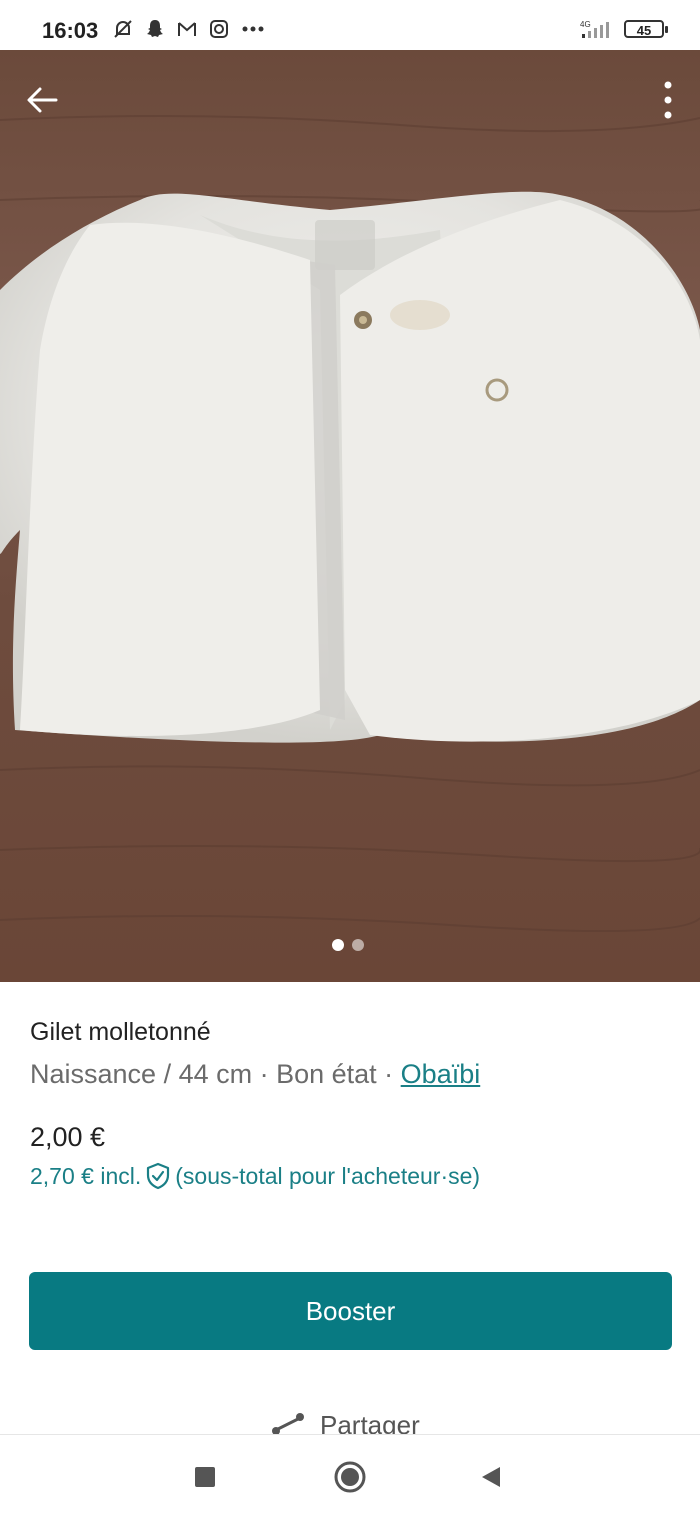 Image resolution: width=700 pixels, height=1519 pixels. I want to click on listing-title: Gilet molletonné, so click(120, 1032).